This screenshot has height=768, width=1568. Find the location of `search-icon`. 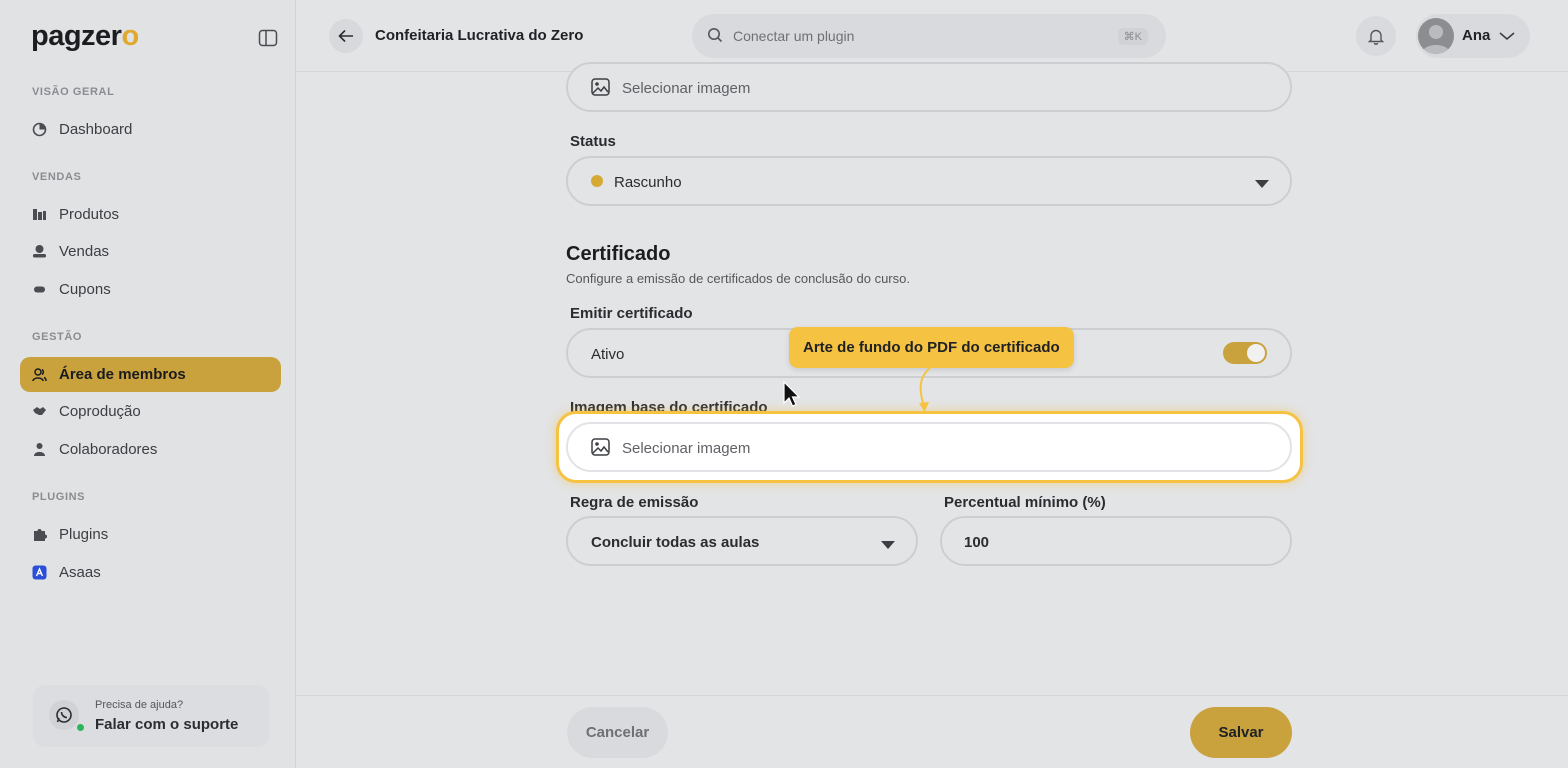

search-icon is located at coordinates (715, 37).